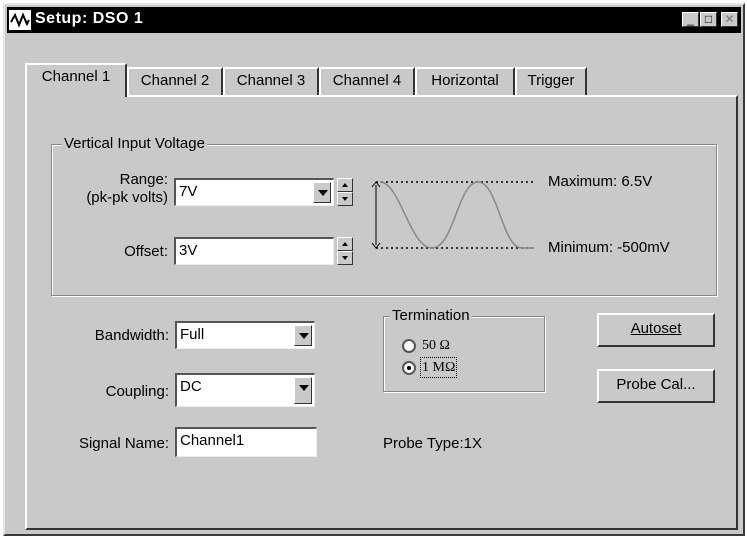 The image size is (747, 542). I want to click on coupling-select: DC, so click(245, 390).